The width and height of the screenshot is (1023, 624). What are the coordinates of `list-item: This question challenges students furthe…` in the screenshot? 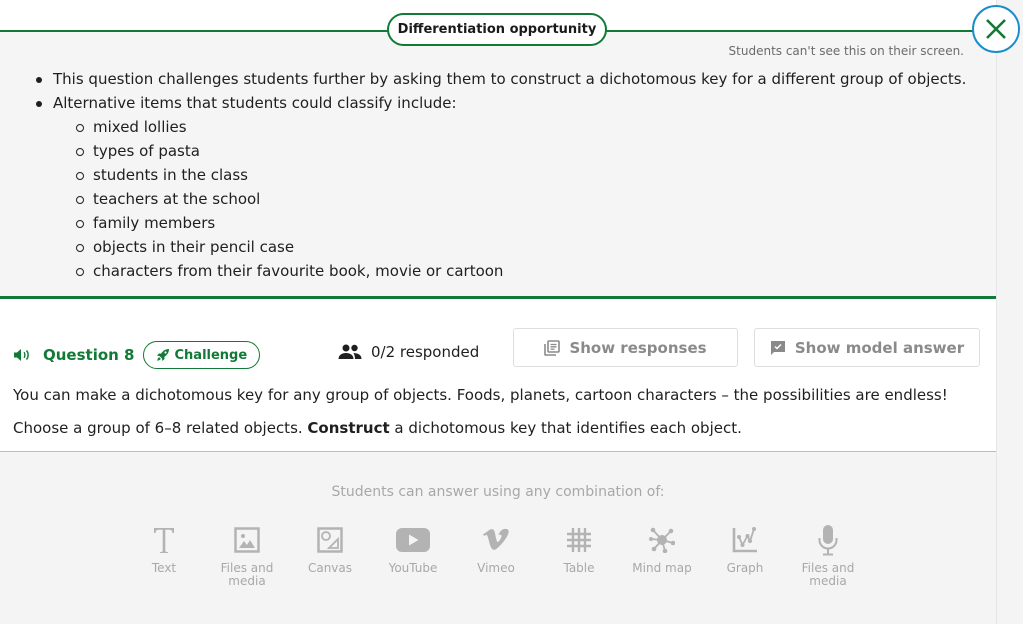 It's located at (500, 79).